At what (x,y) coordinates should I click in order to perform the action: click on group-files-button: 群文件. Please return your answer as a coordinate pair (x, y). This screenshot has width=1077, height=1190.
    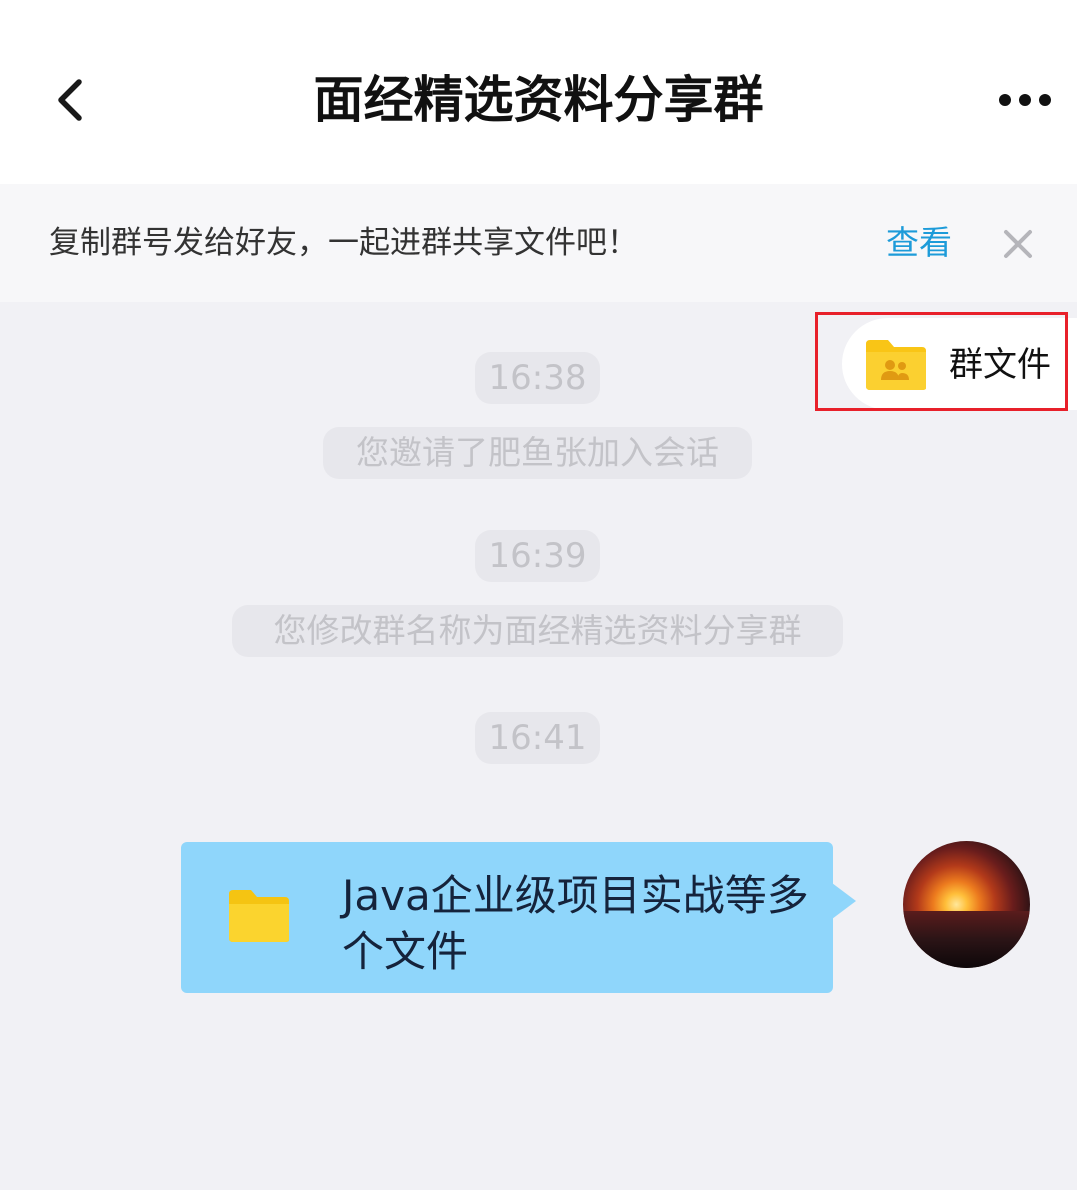
    Looking at the image, I should click on (959, 364).